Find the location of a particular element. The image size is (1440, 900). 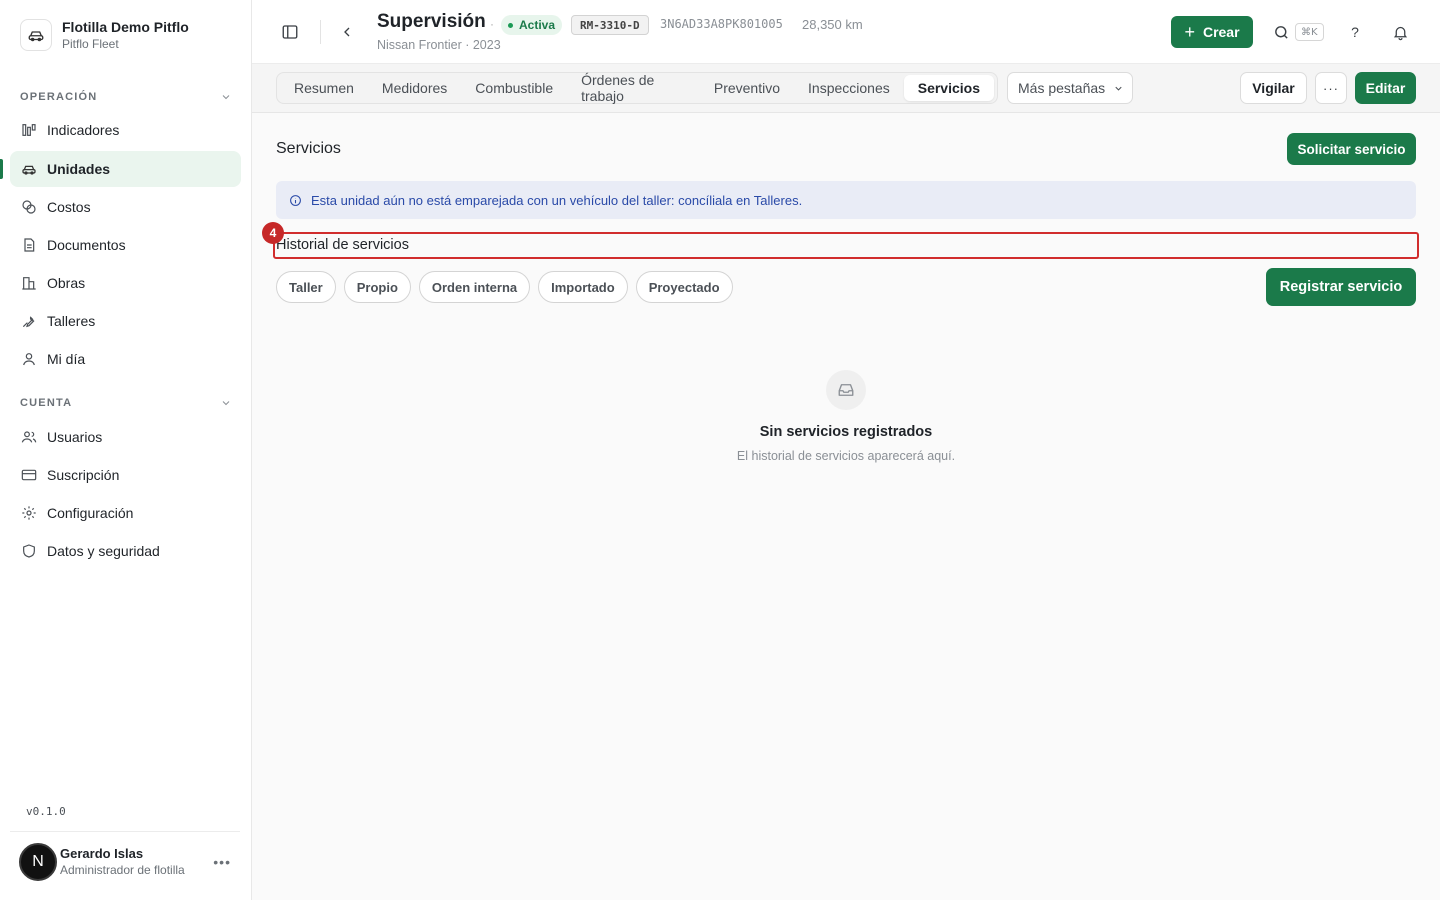

sidebar-item-label: Configuración is located at coordinates (90, 513).